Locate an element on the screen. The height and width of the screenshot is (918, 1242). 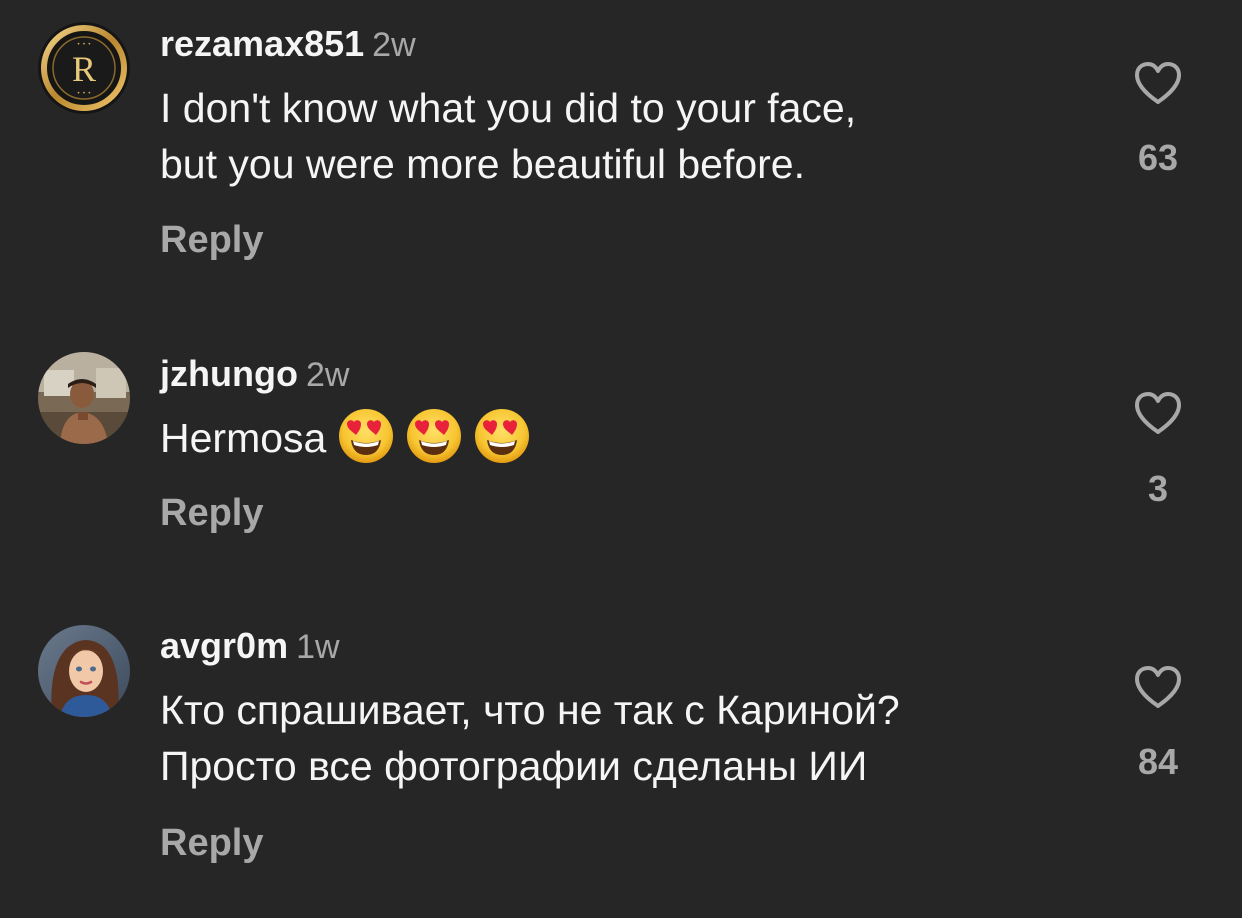
username: rezamax851 is located at coordinates (262, 43).